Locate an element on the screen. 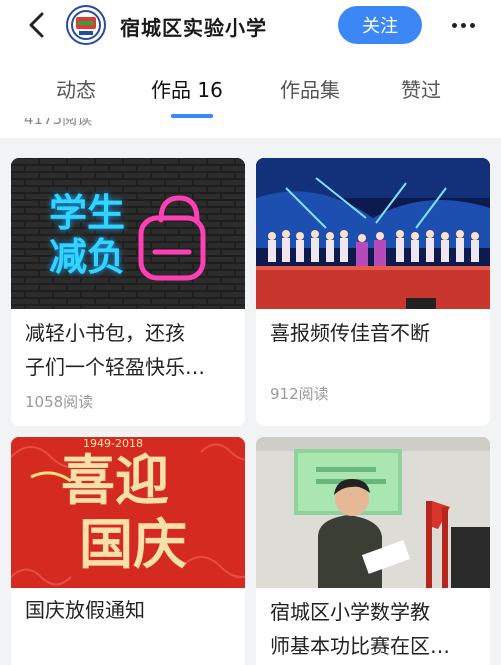  top-bar: 宿城区实验小学 关注 is located at coordinates (250, 26).